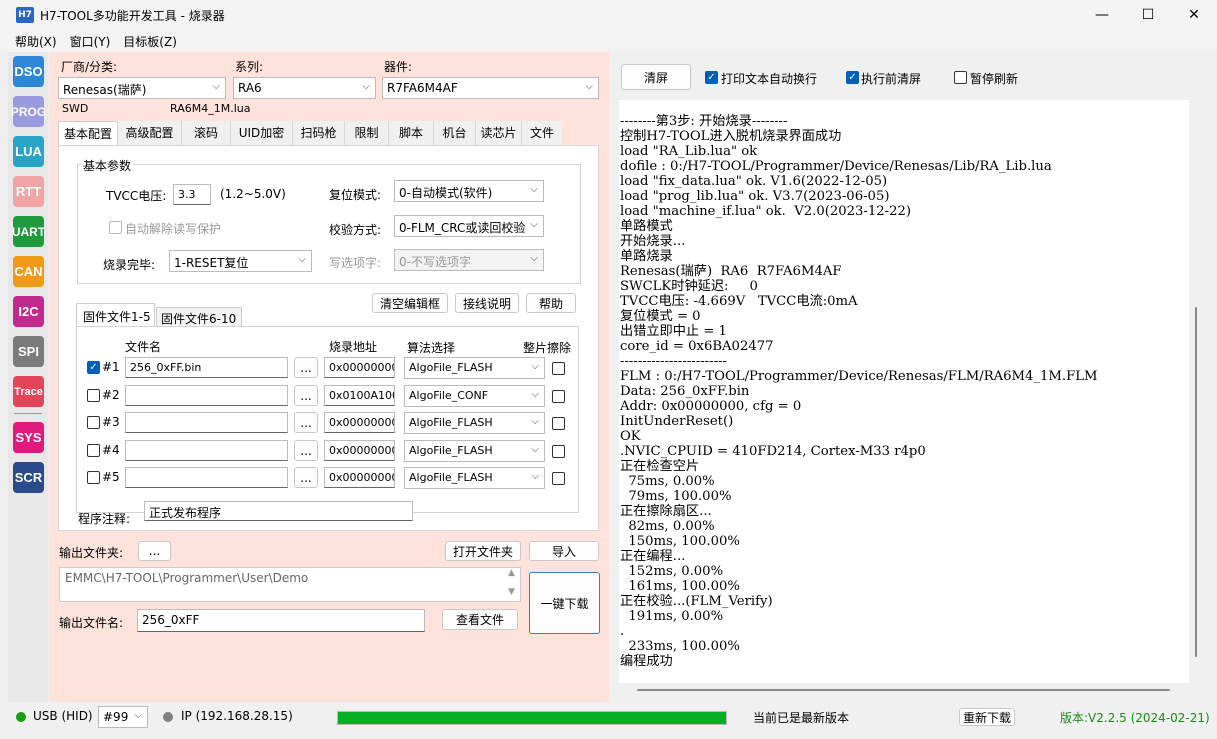  I want to click on series-select: RA6 ⌵, so click(304, 88).